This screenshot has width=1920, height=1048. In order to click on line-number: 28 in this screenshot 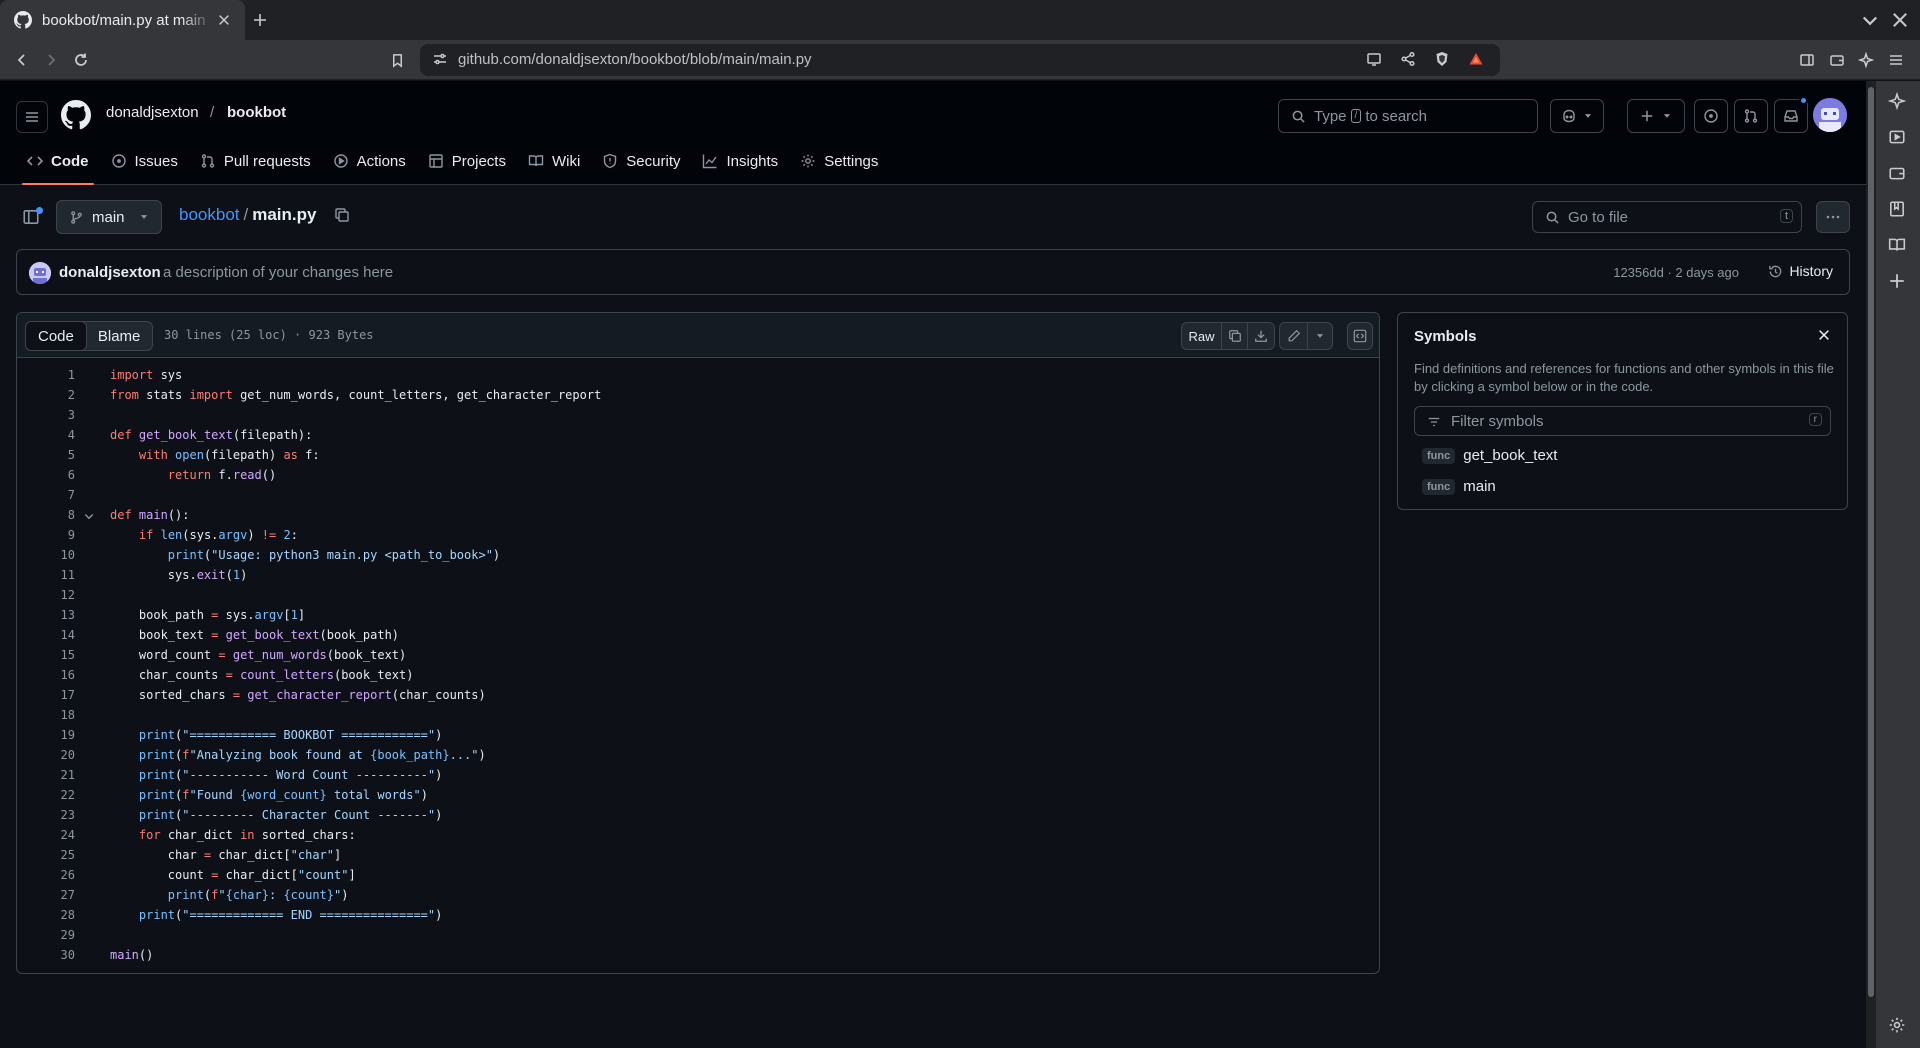, I will do `click(46, 915)`.